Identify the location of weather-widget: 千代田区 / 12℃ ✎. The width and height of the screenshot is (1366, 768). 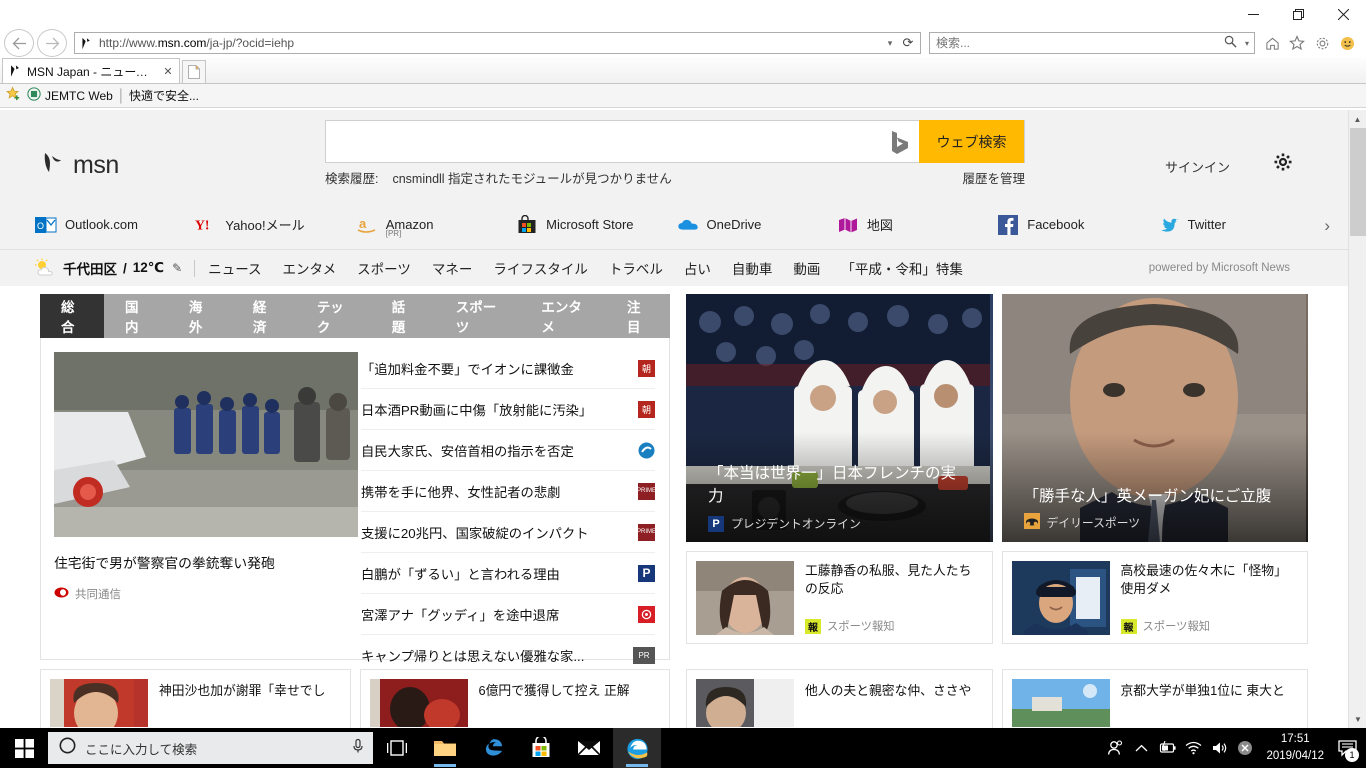
(107, 268).